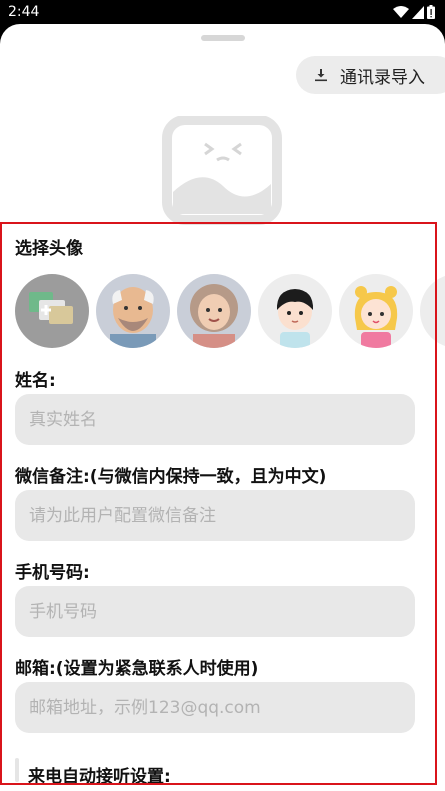 The image size is (445, 791). What do you see at coordinates (432, 311) in the screenshot?
I see `partial-avatar` at bounding box center [432, 311].